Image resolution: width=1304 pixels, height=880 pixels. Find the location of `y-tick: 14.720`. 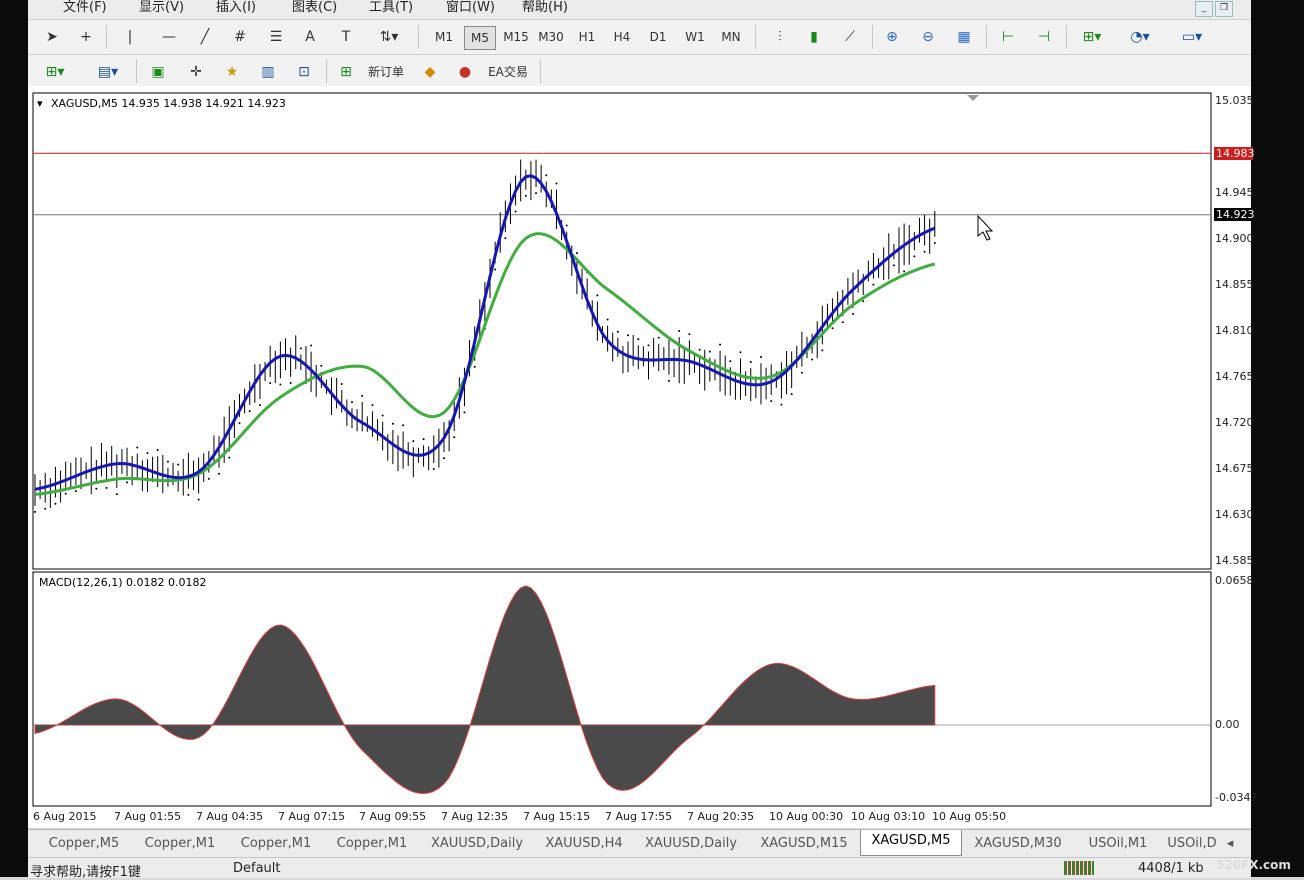

y-tick: 14.720 is located at coordinates (1234, 422).